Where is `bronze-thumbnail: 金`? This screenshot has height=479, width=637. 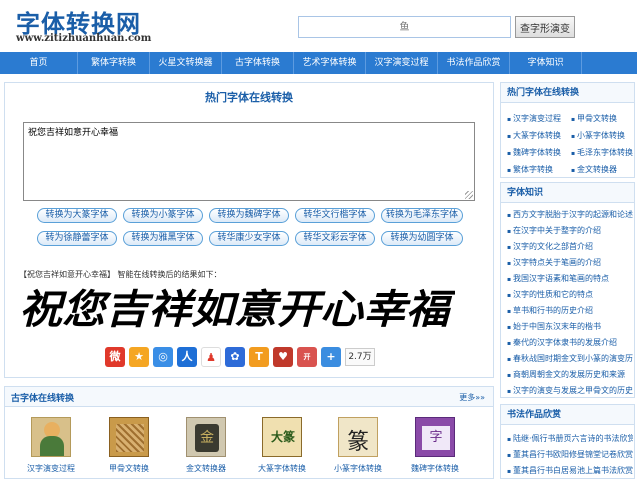
bronze-thumbnail: 金 is located at coordinates (206, 437).